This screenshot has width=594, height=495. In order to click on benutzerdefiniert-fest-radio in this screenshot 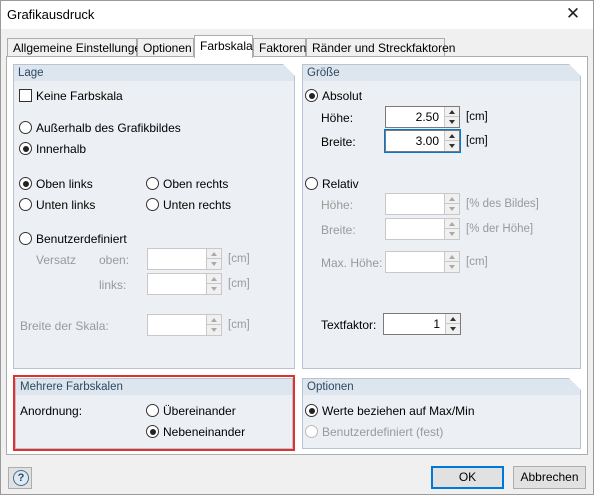, I will do `click(311, 431)`.